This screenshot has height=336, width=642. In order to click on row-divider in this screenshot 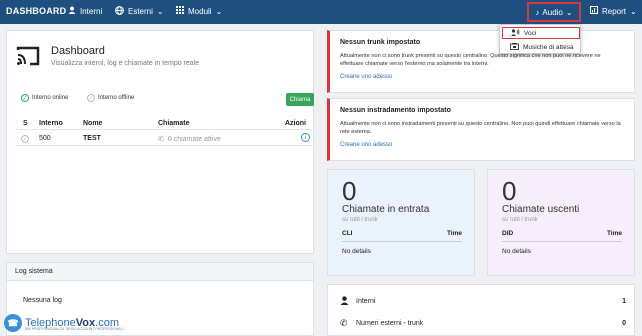, I will do `click(164, 145)`.